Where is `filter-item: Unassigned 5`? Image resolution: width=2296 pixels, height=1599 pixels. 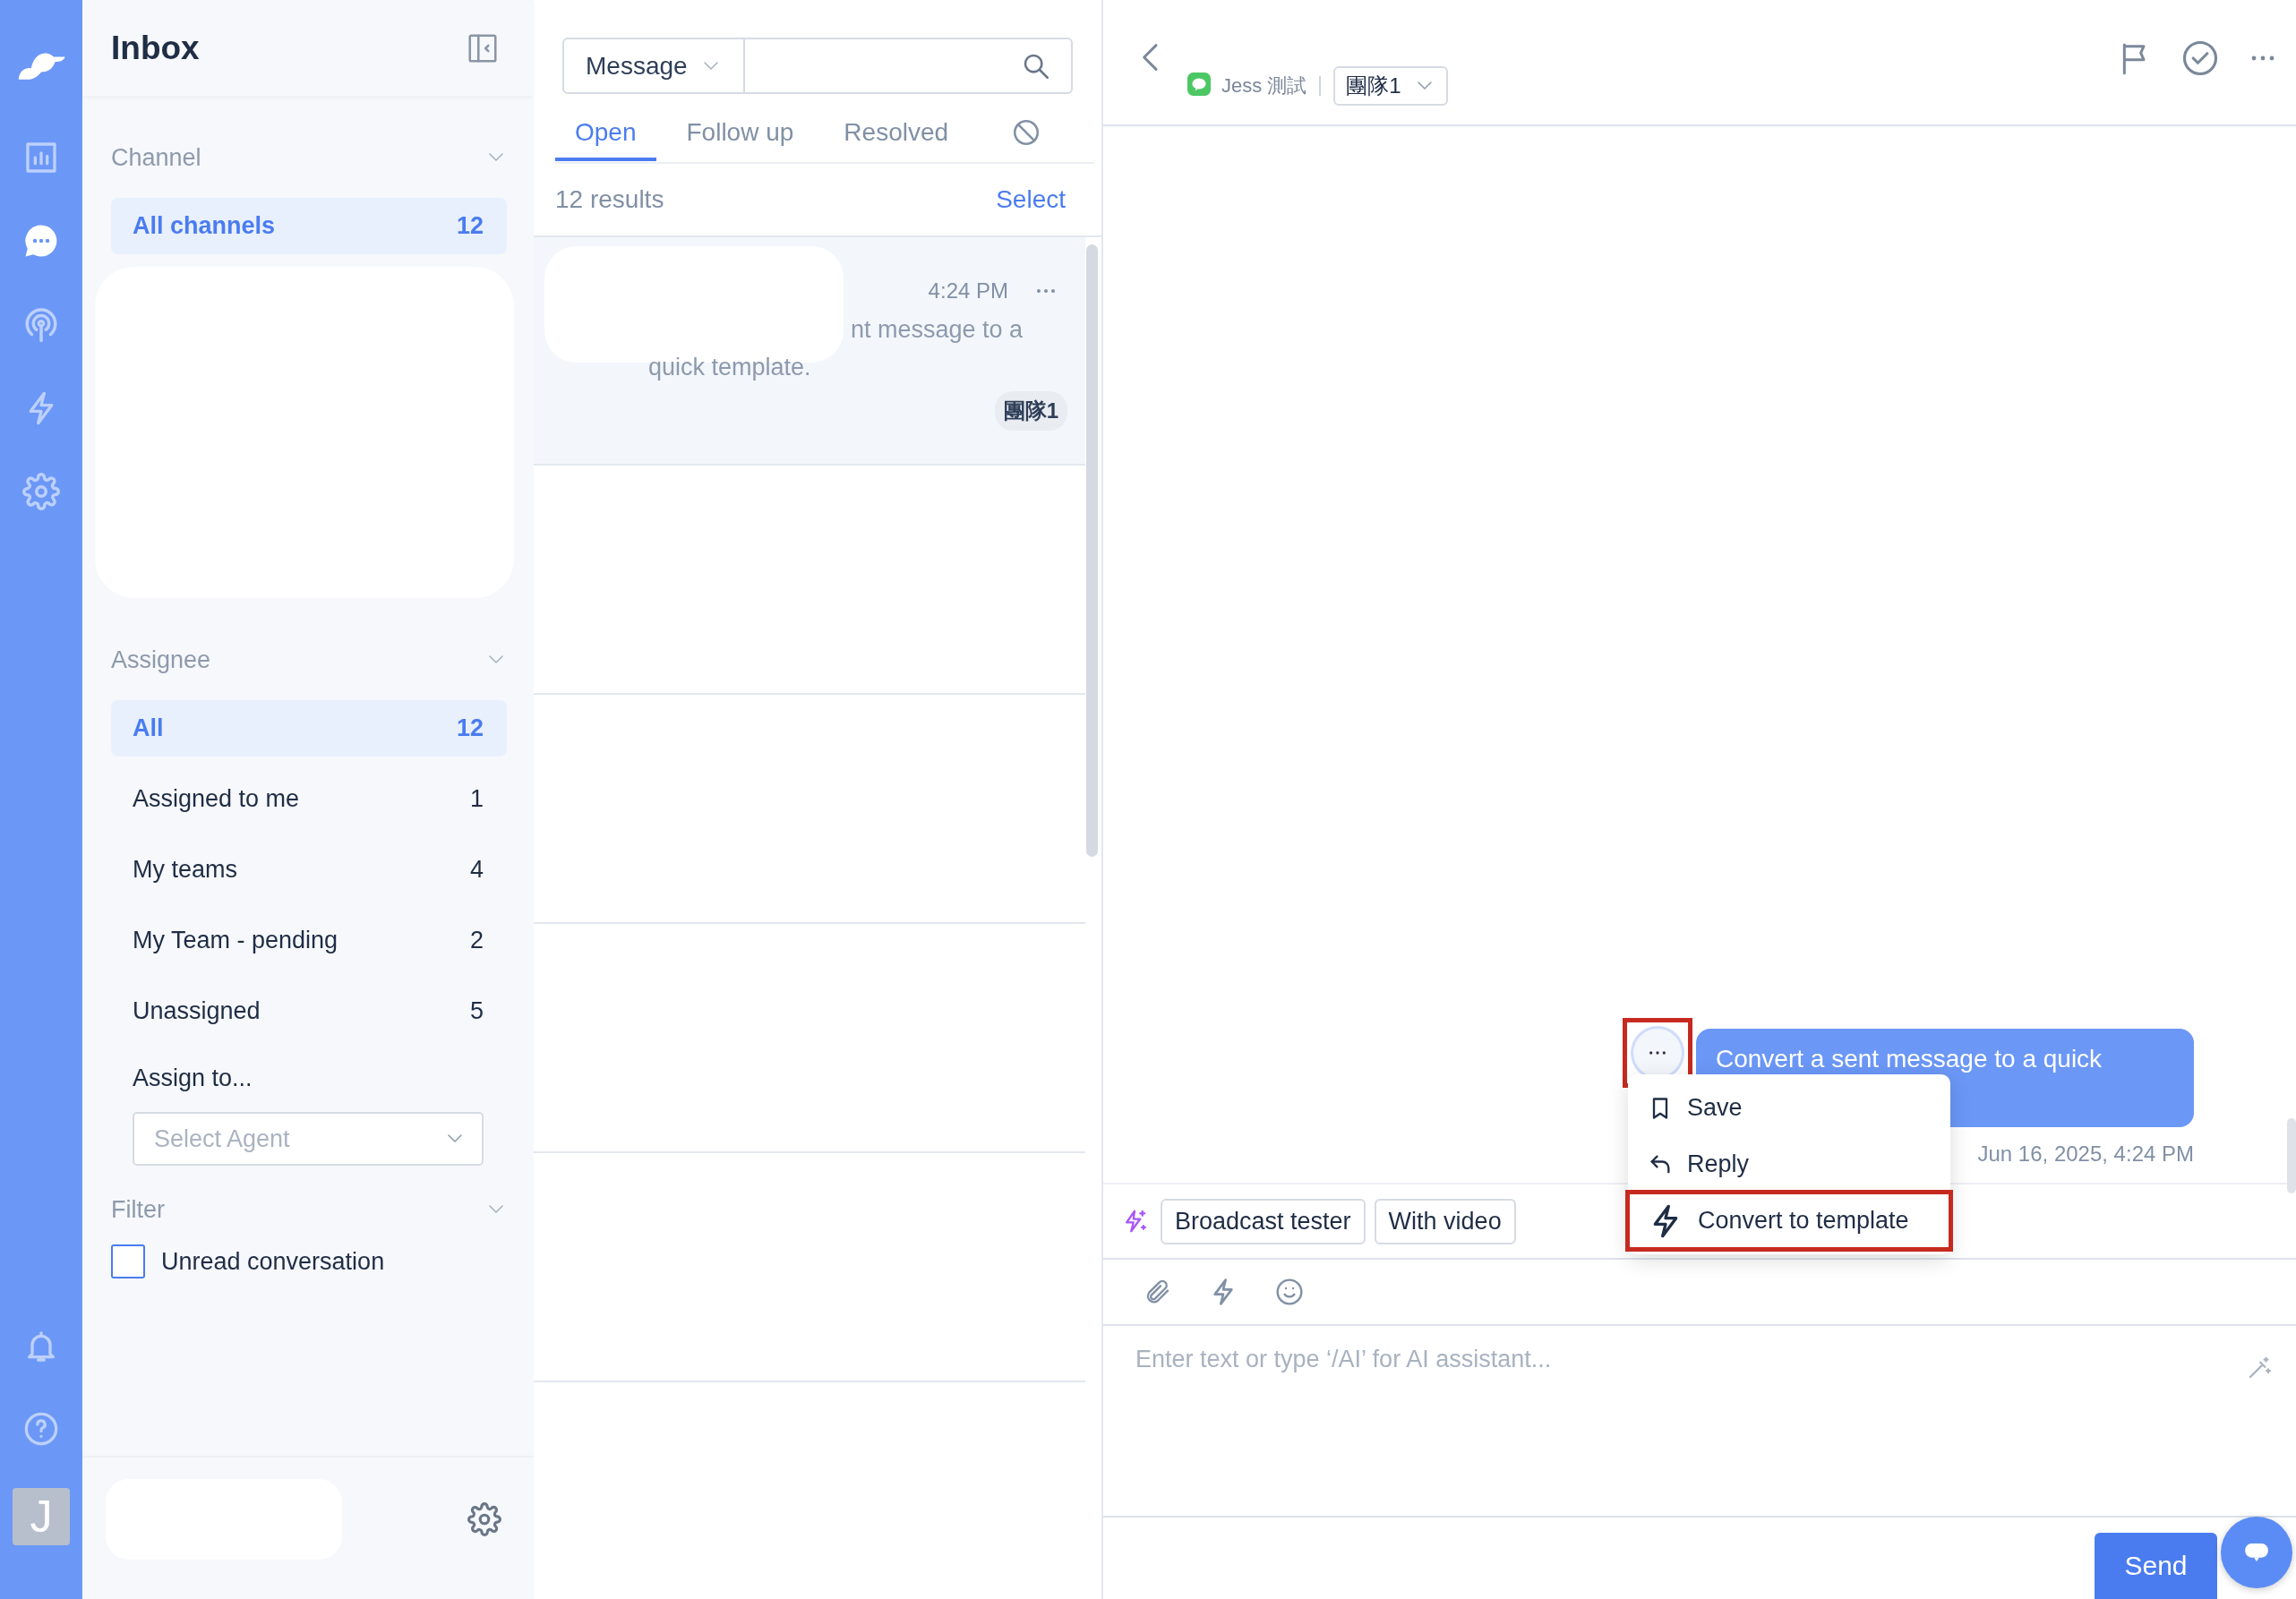
filter-item: Unassigned 5 is located at coordinates (309, 1011).